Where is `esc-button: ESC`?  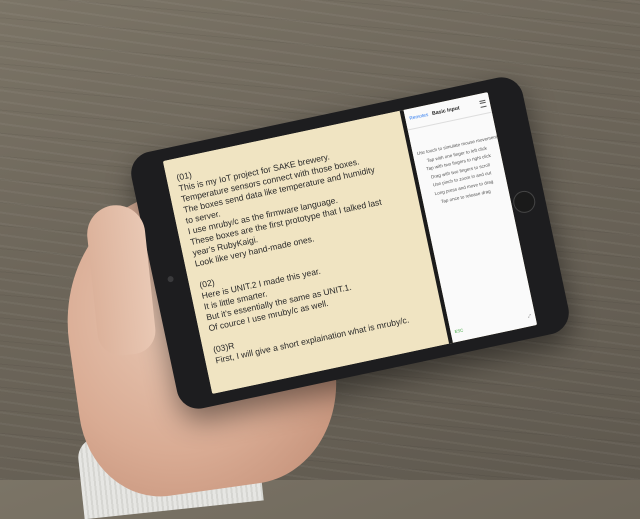
esc-button: ESC is located at coordinates (458, 330).